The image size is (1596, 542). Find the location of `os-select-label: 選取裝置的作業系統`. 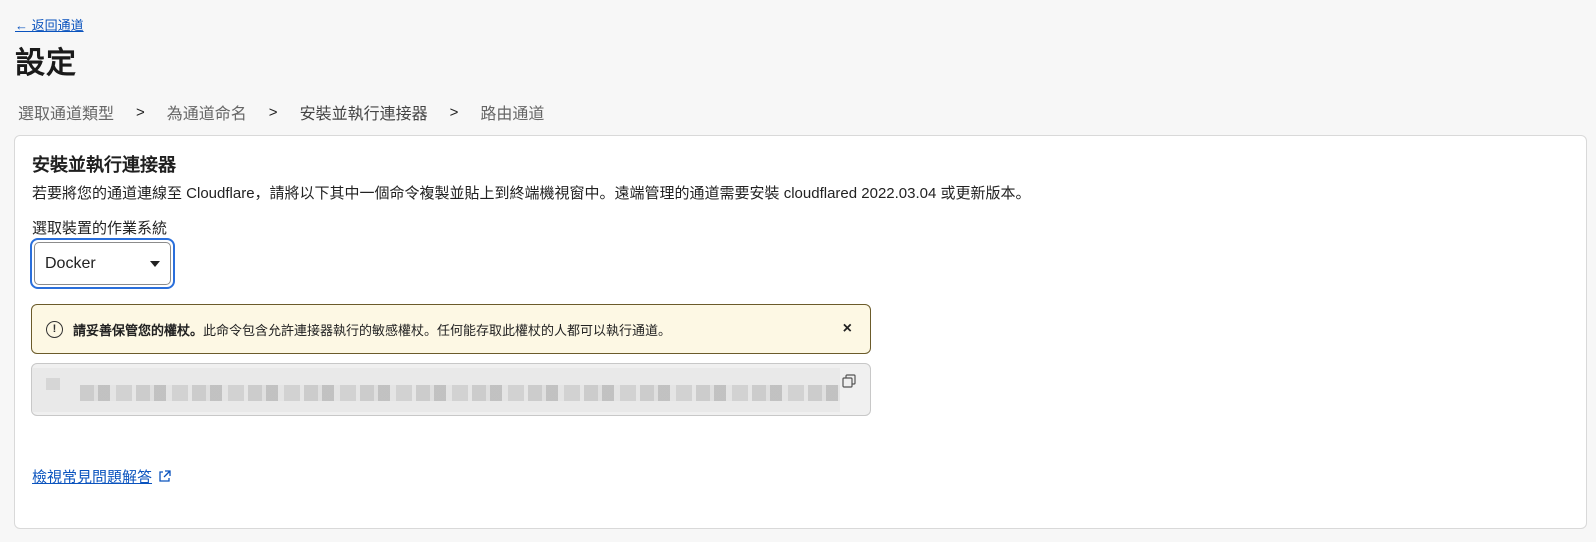

os-select-label: 選取裝置的作業系統 is located at coordinates (100, 228).